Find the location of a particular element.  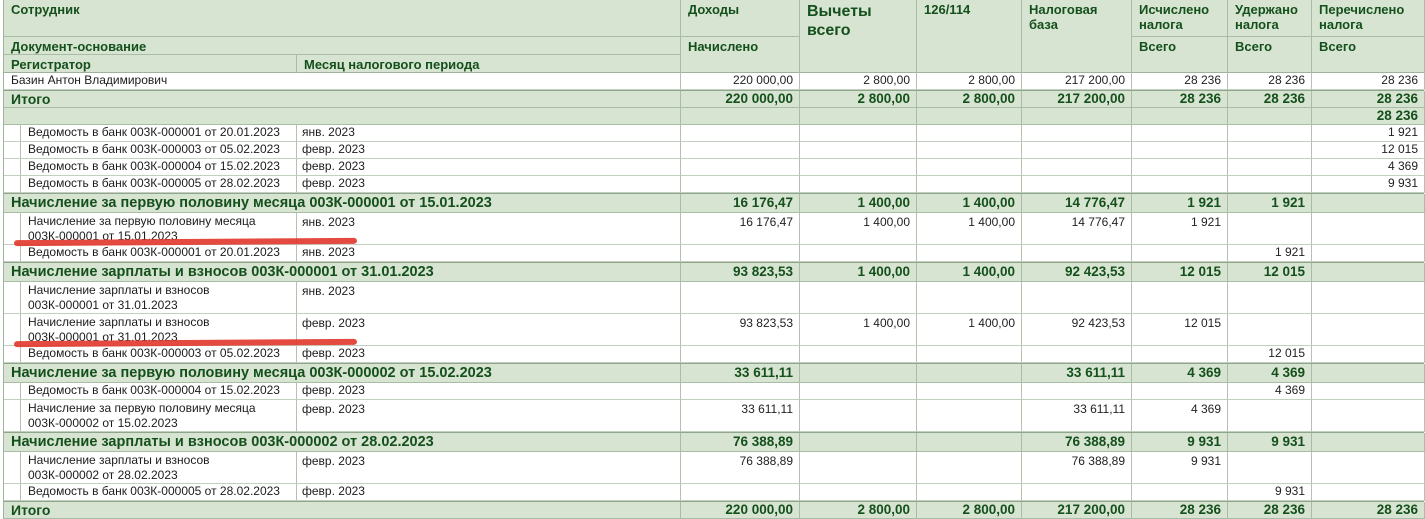

cell-transferred: 12 015 is located at coordinates (1368, 150).